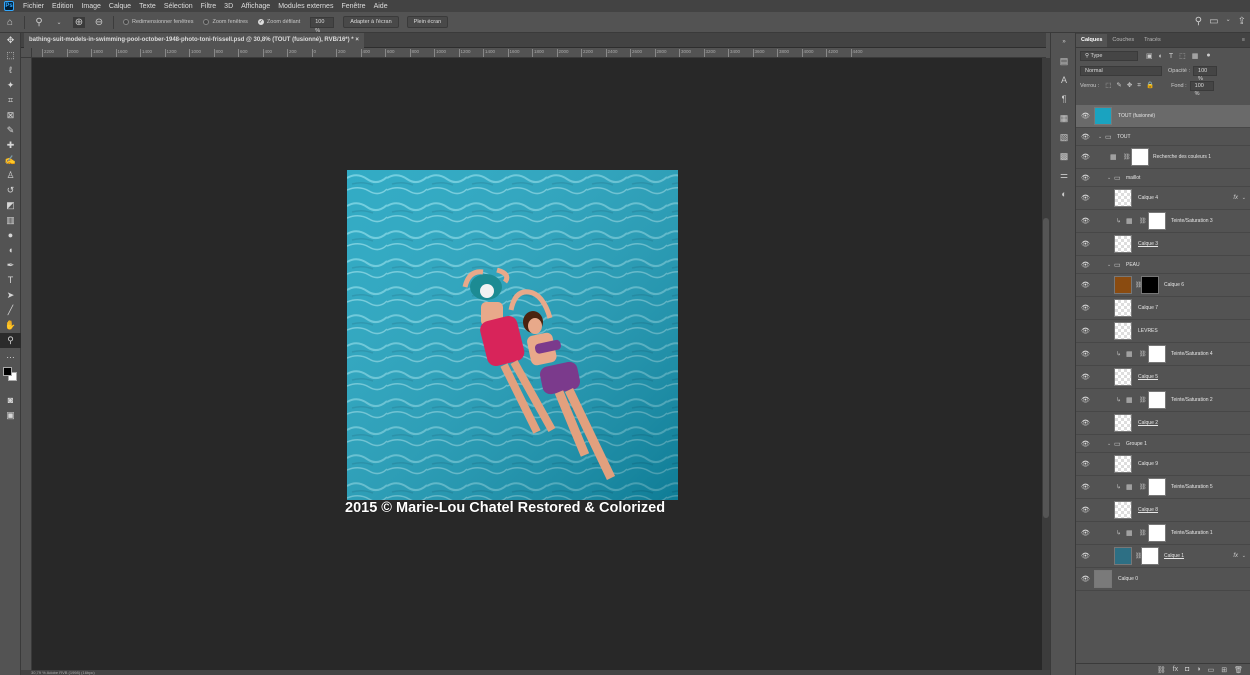 The height and width of the screenshot is (675, 1250). I want to click on layer-row: 👁 ↳ ▦ ⛓ Teinte/Saturation 5, so click(1163, 487).